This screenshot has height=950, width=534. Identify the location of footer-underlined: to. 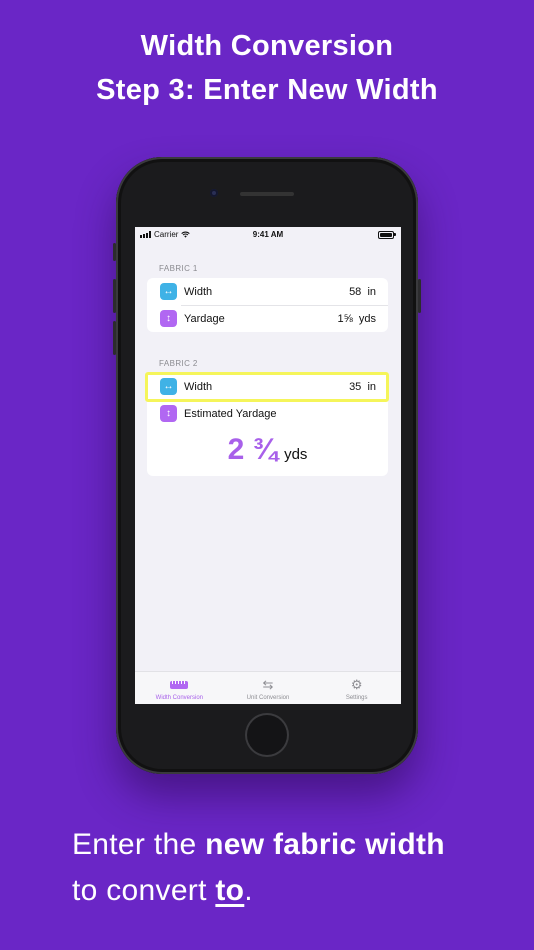
(230, 890).